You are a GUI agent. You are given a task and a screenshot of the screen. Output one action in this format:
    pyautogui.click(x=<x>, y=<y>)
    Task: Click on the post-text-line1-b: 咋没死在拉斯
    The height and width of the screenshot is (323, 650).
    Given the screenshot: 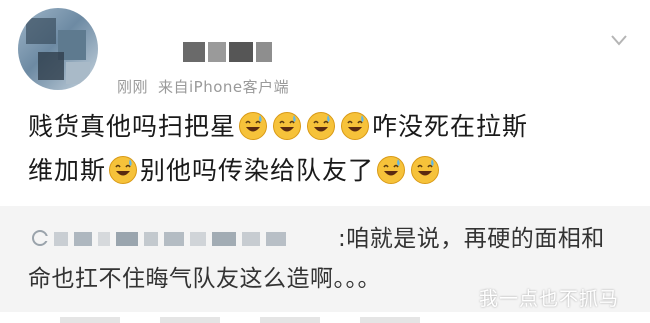 What is the action you would take?
    pyautogui.click(x=450, y=126)
    